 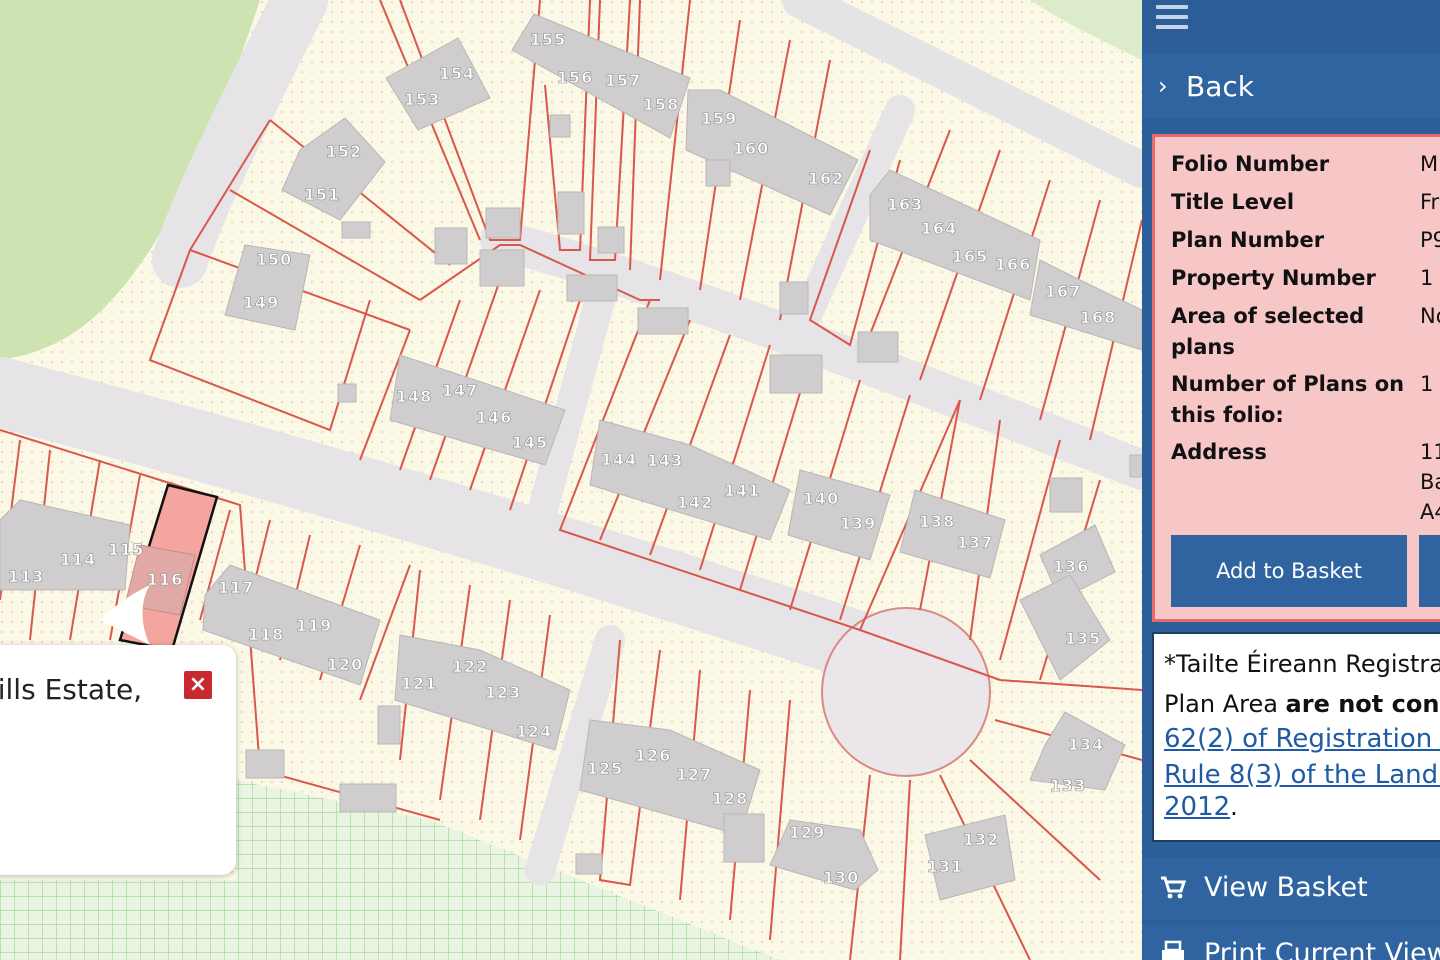 What do you see at coordinates (414, 396) in the screenshot?
I see `plot-label-148: 148` at bounding box center [414, 396].